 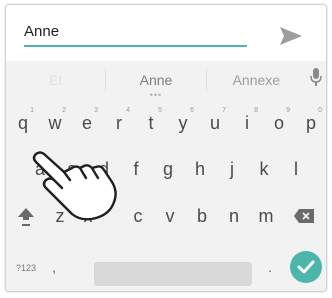 I want to click on key-s: s, so click(x=72, y=169).